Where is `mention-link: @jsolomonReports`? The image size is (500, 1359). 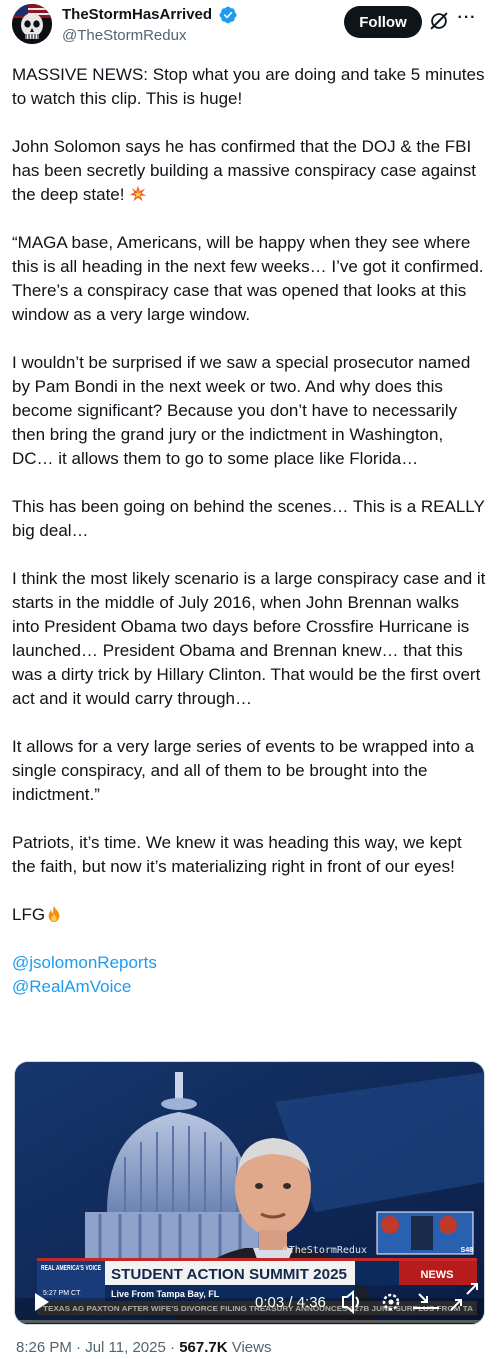 mention-link: @jsolomonReports is located at coordinates (250, 963).